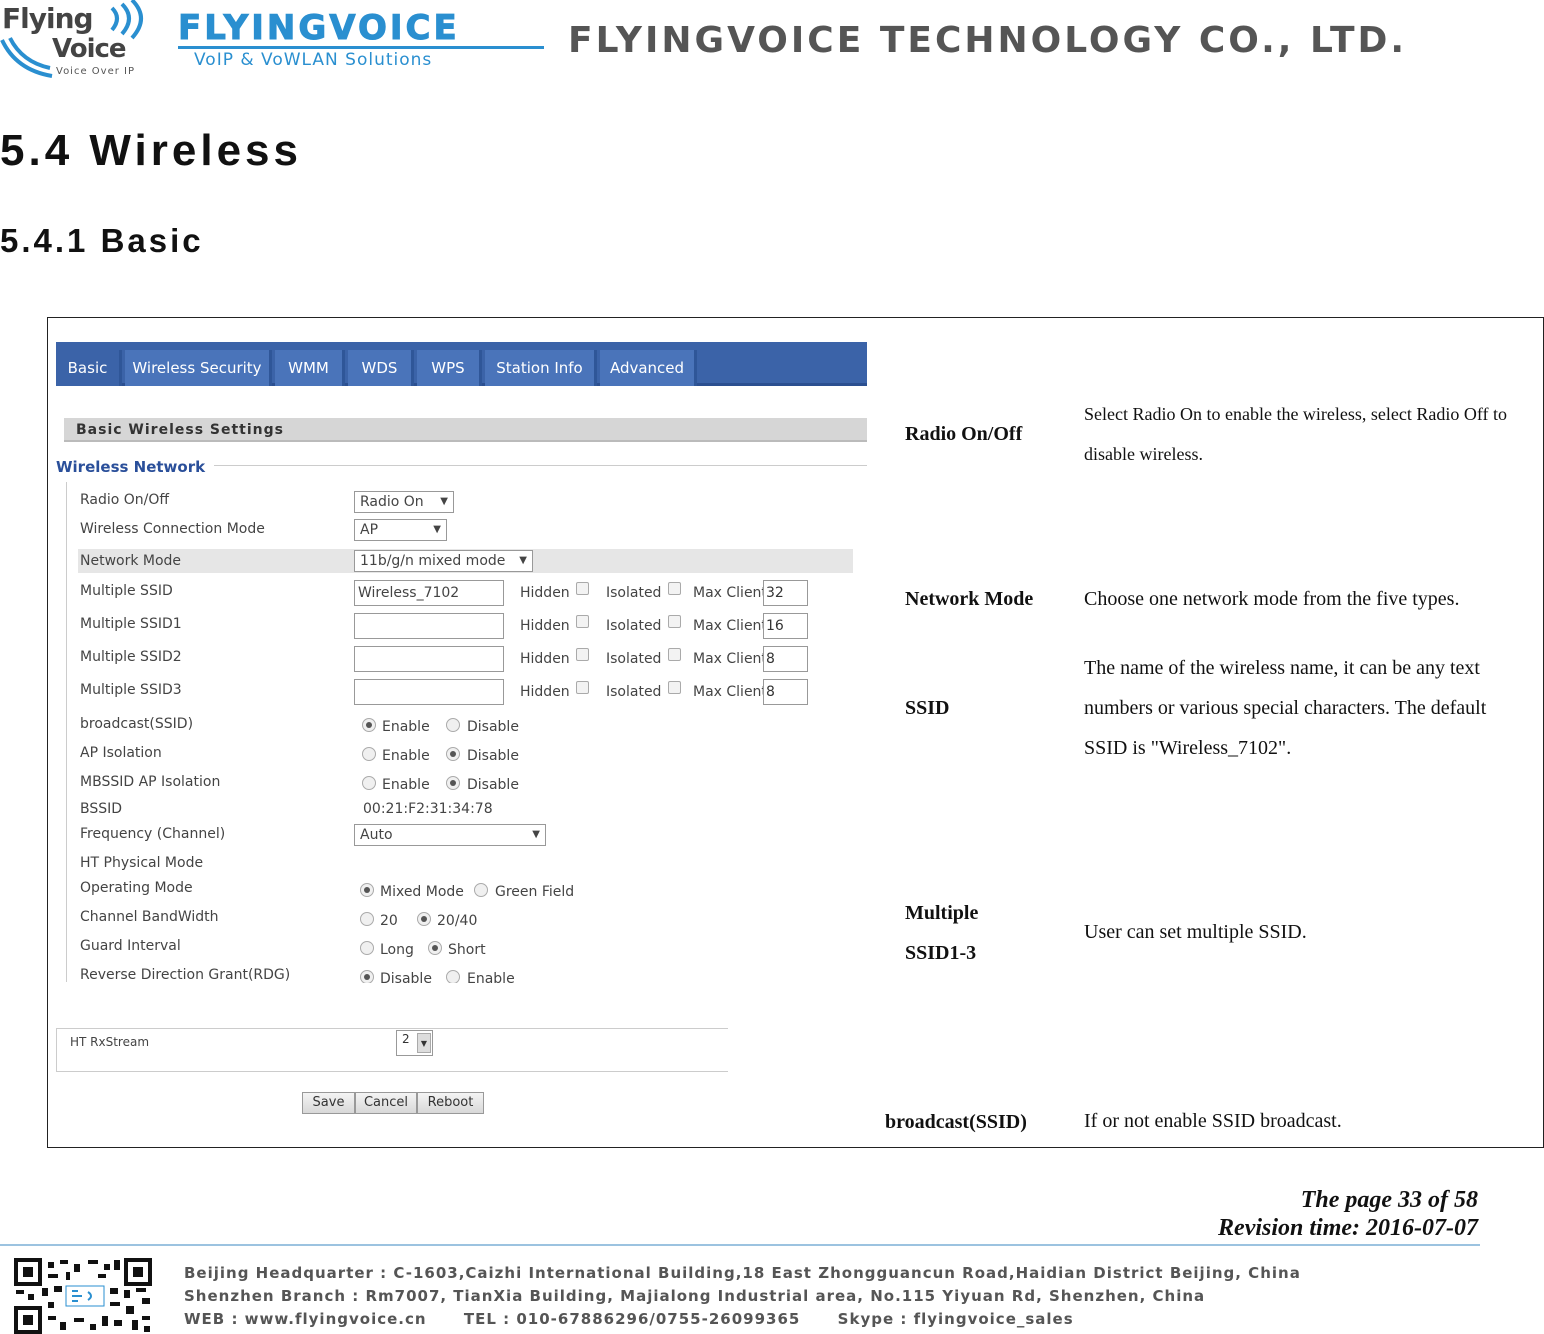 The width and height of the screenshot is (1544, 1334). What do you see at coordinates (730, 659) in the screenshot?
I see `max-client-label: Max Client` at bounding box center [730, 659].